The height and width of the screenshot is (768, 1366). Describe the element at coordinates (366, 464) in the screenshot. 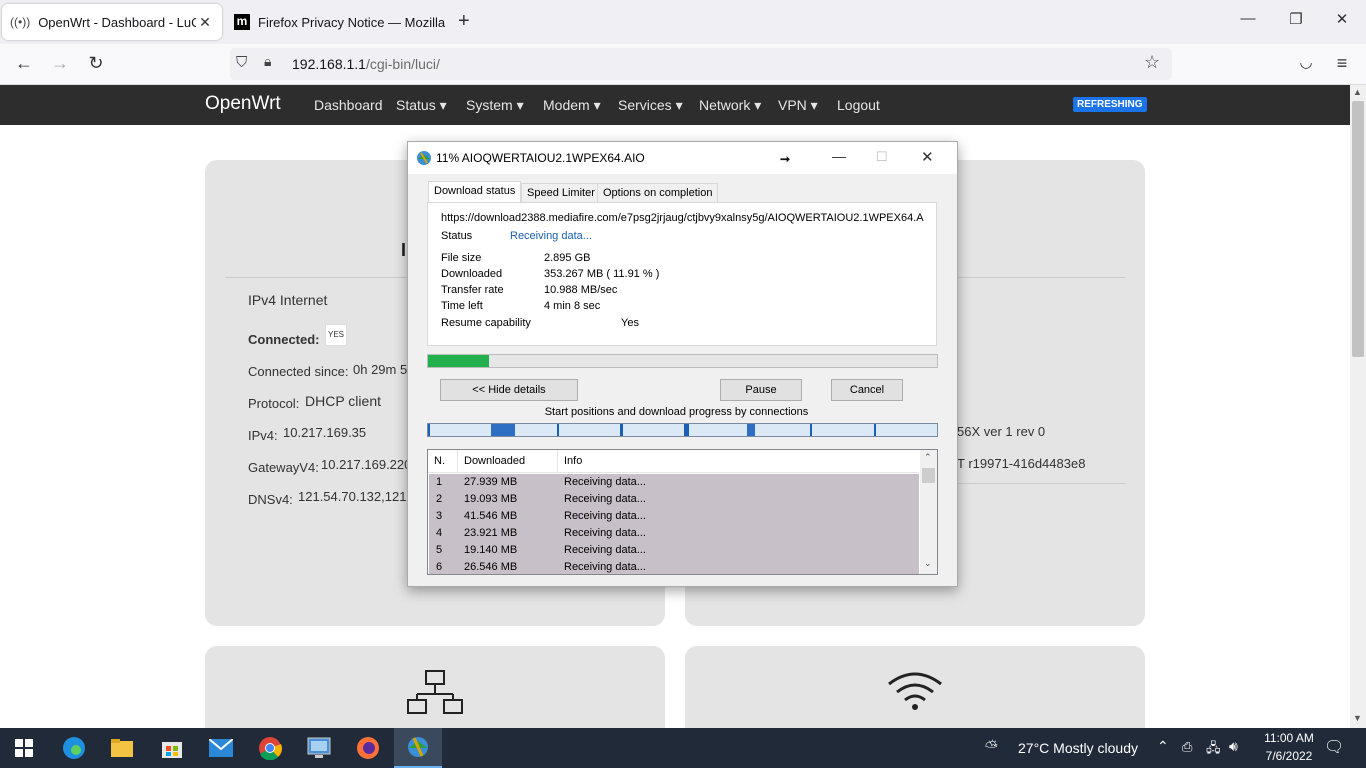

I see `gateway-value: 10.217.169.220` at that location.